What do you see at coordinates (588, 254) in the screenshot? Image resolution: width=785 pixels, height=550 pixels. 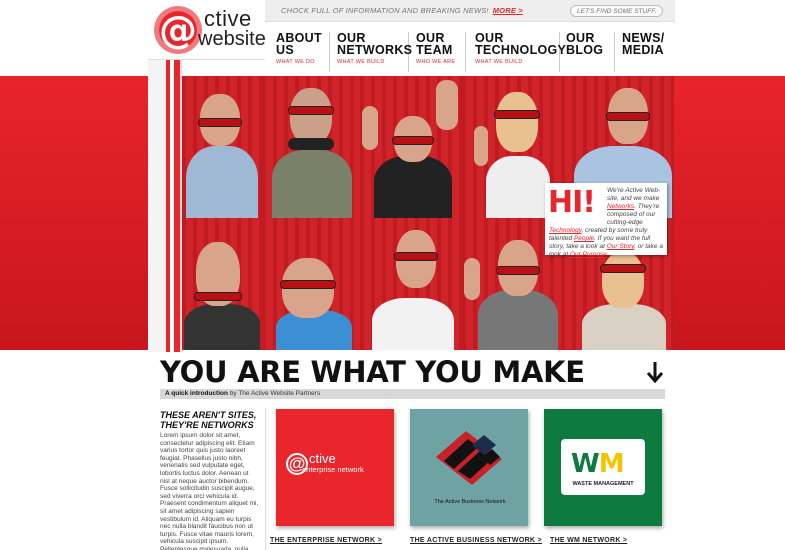 I see `our-purpose-link: Our Purpose` at bounding box center [588, 254].